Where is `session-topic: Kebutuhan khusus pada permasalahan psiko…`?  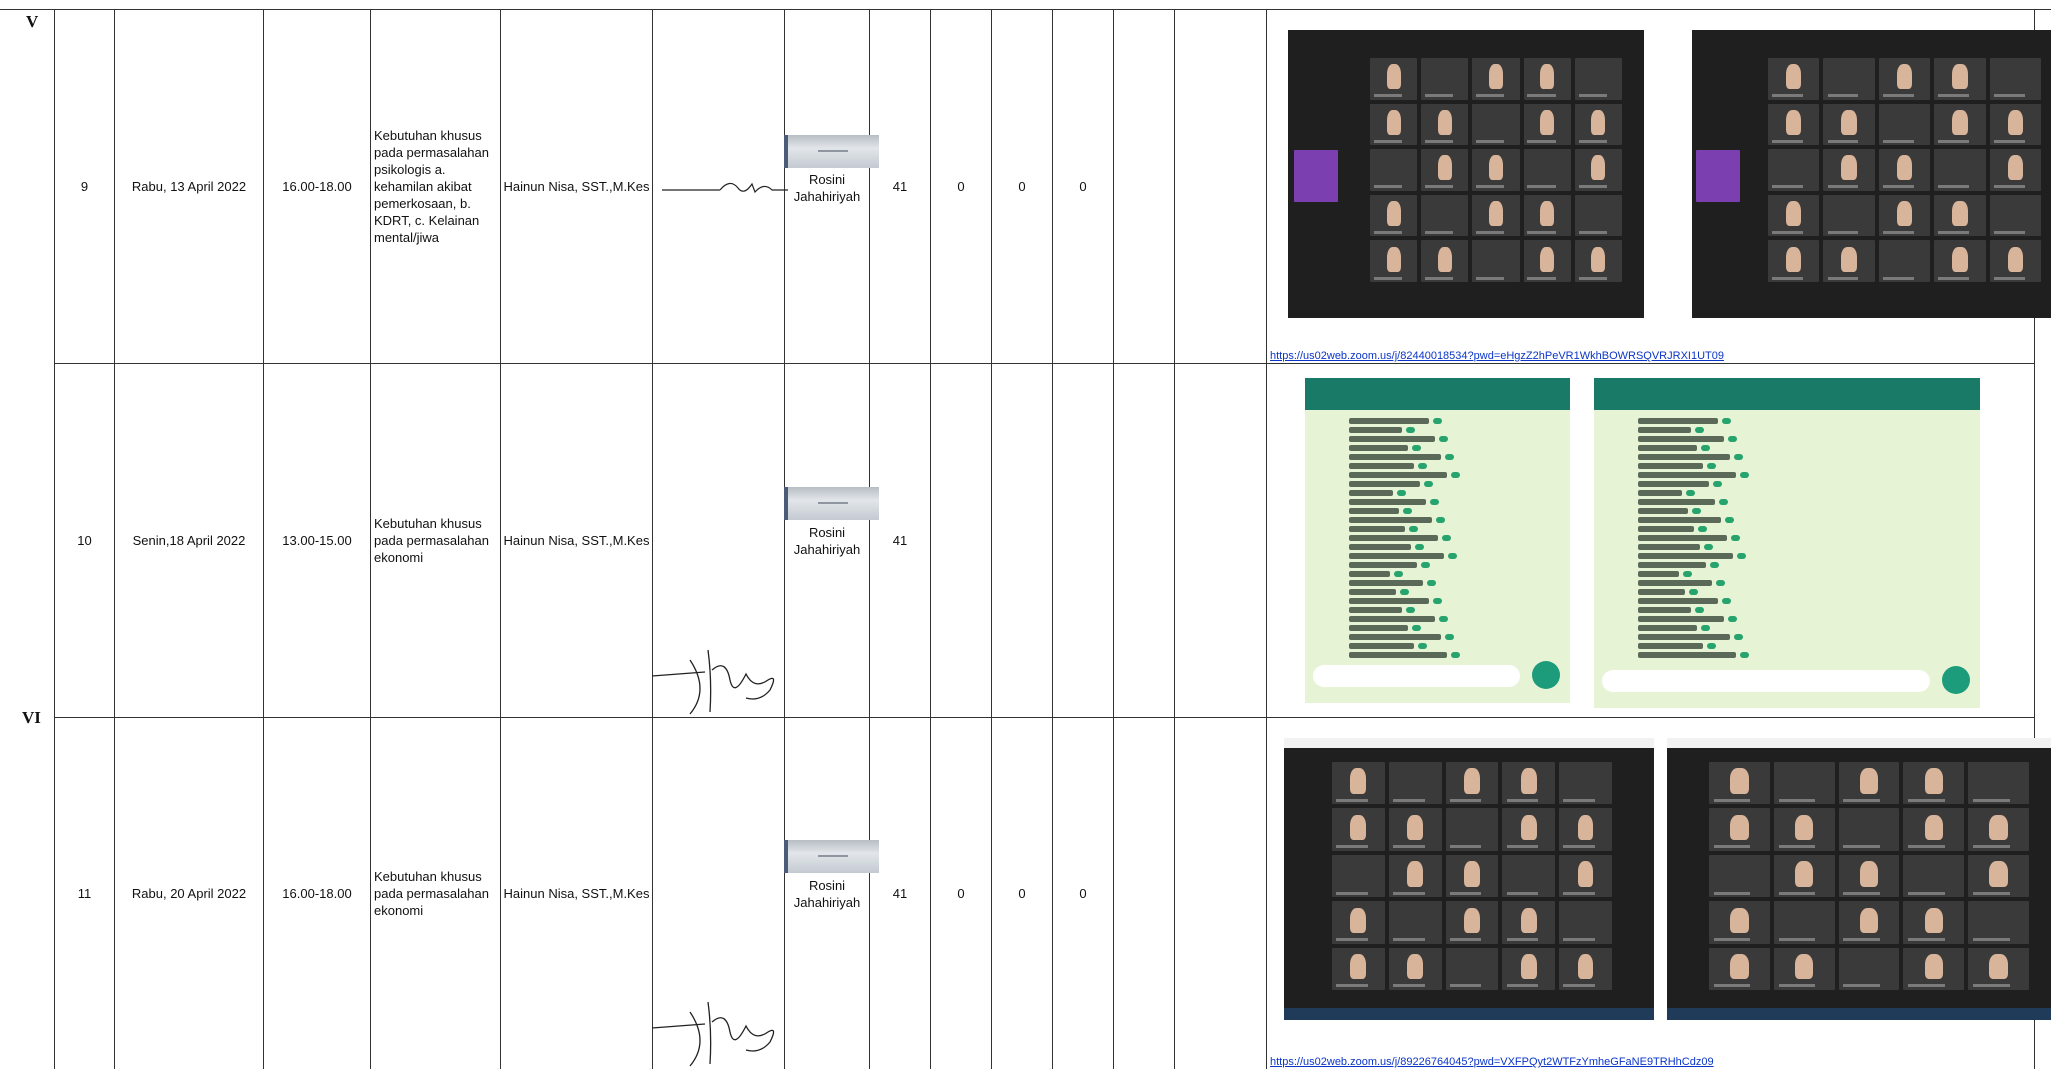
session-topic: Kebutuhan khusus pada permasalahan psiko… is located at coordinates (431, 186).